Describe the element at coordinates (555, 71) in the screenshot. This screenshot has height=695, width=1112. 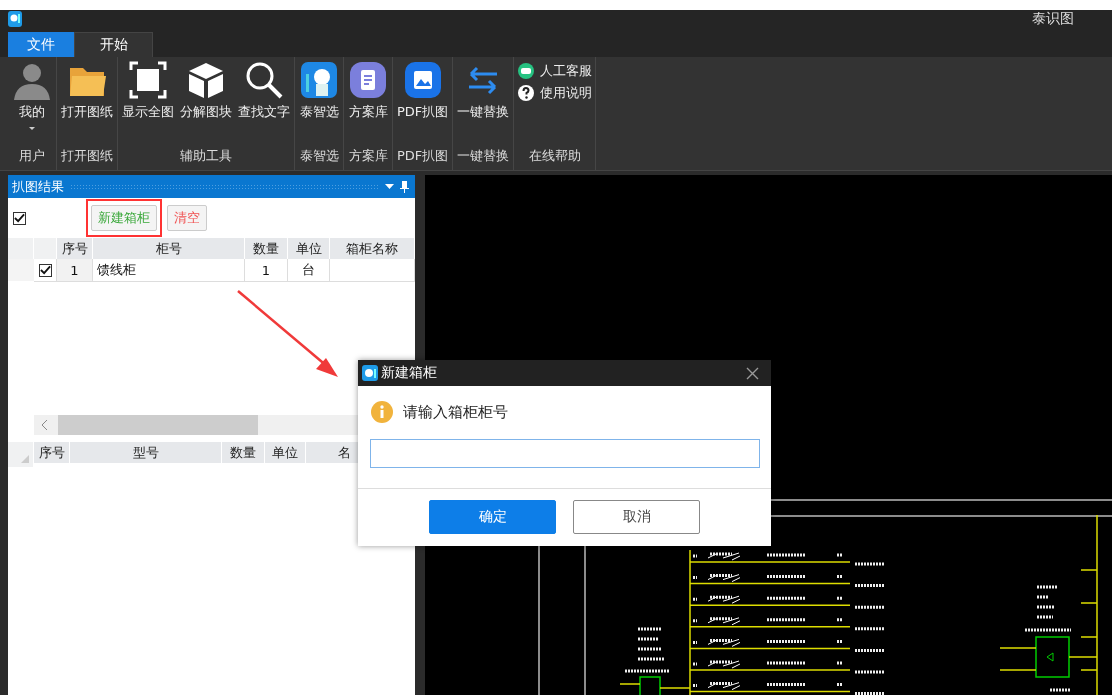
I see `ribbon-button: 人工客服` at that location.